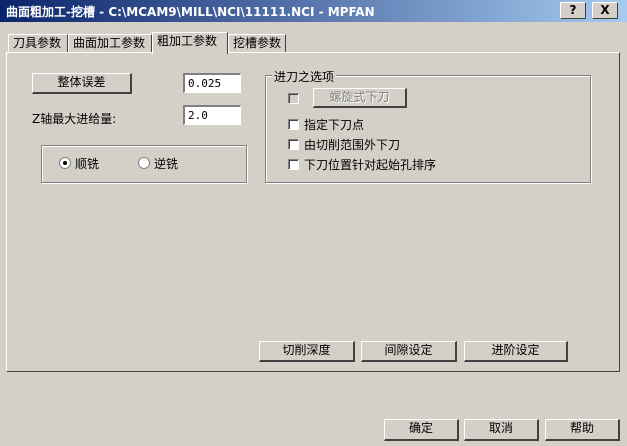 The image size is (627, 446). What do you see at coordinates (421, 430) in the screenshot?
I see `ok-button: 确定` at bounding box center [421, 430].